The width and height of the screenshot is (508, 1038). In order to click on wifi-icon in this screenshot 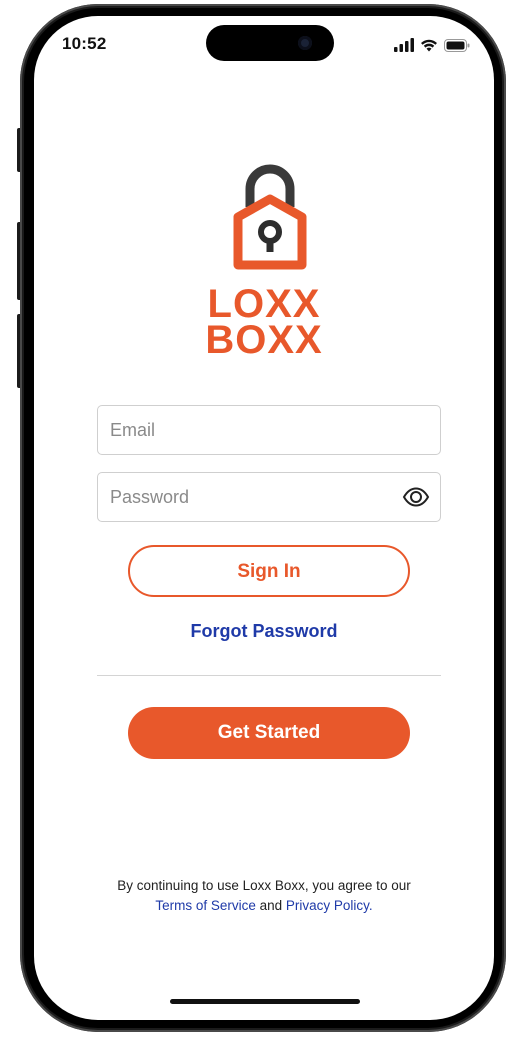, I will do `click(429, 45)`.